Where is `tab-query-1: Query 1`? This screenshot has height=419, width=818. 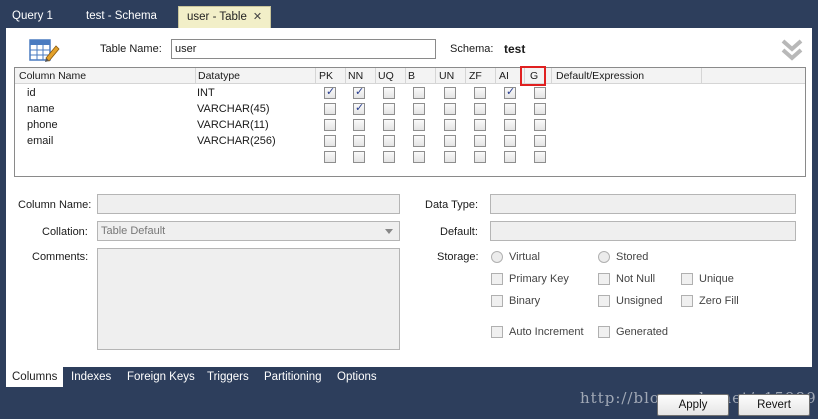
tab-query-1: Query 1 is located at coordinates (32, 16).